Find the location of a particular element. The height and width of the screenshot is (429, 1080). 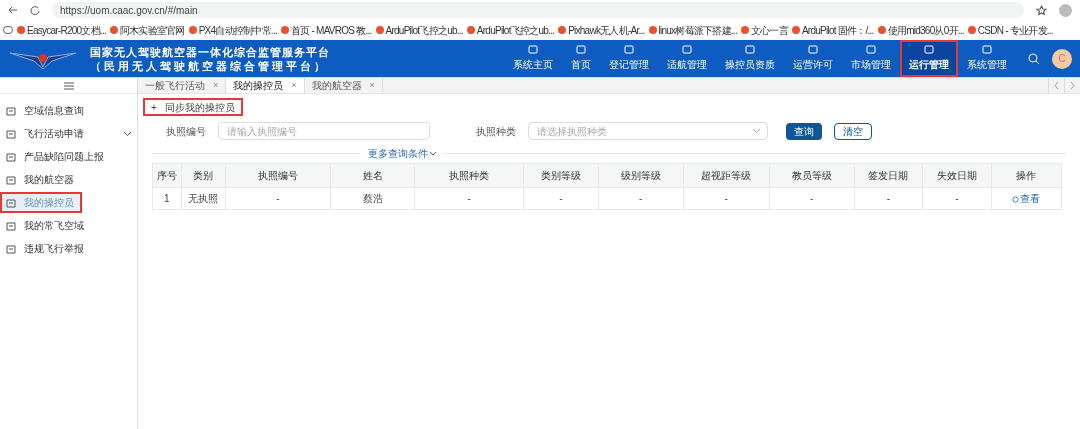

sidebar-item: 空域信息查询 is located at coordinates (68, 110).